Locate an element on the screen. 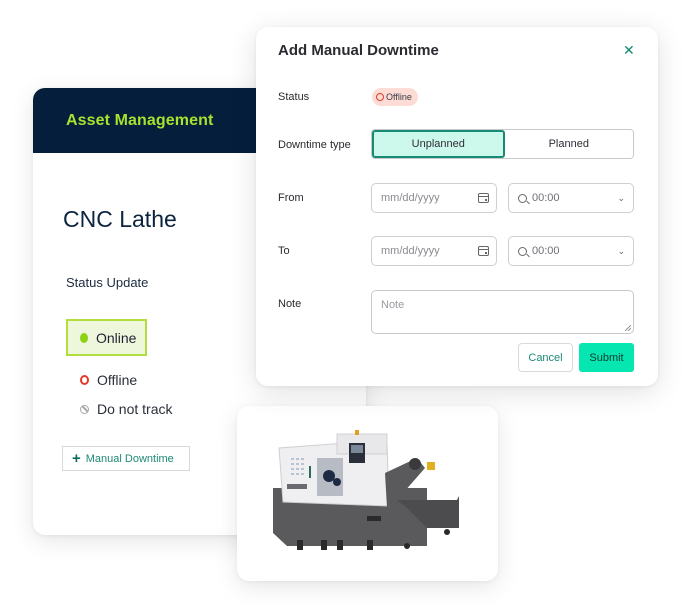 The width and height of the screenshot is (686, 615). downtime-type-label: Downtime type is located at coordinates (314, 145).